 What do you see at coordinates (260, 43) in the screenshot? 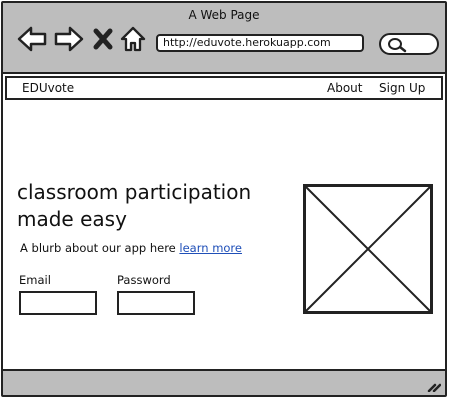
I see `url-input: http://eduvote.herokuapp.com` at bounding box center [260, 43].